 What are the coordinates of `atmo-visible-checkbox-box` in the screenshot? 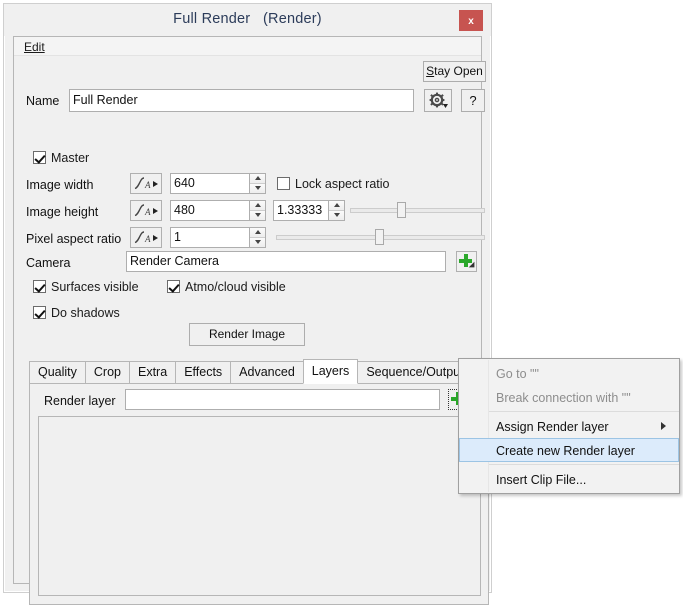 It's located at (173, 286).